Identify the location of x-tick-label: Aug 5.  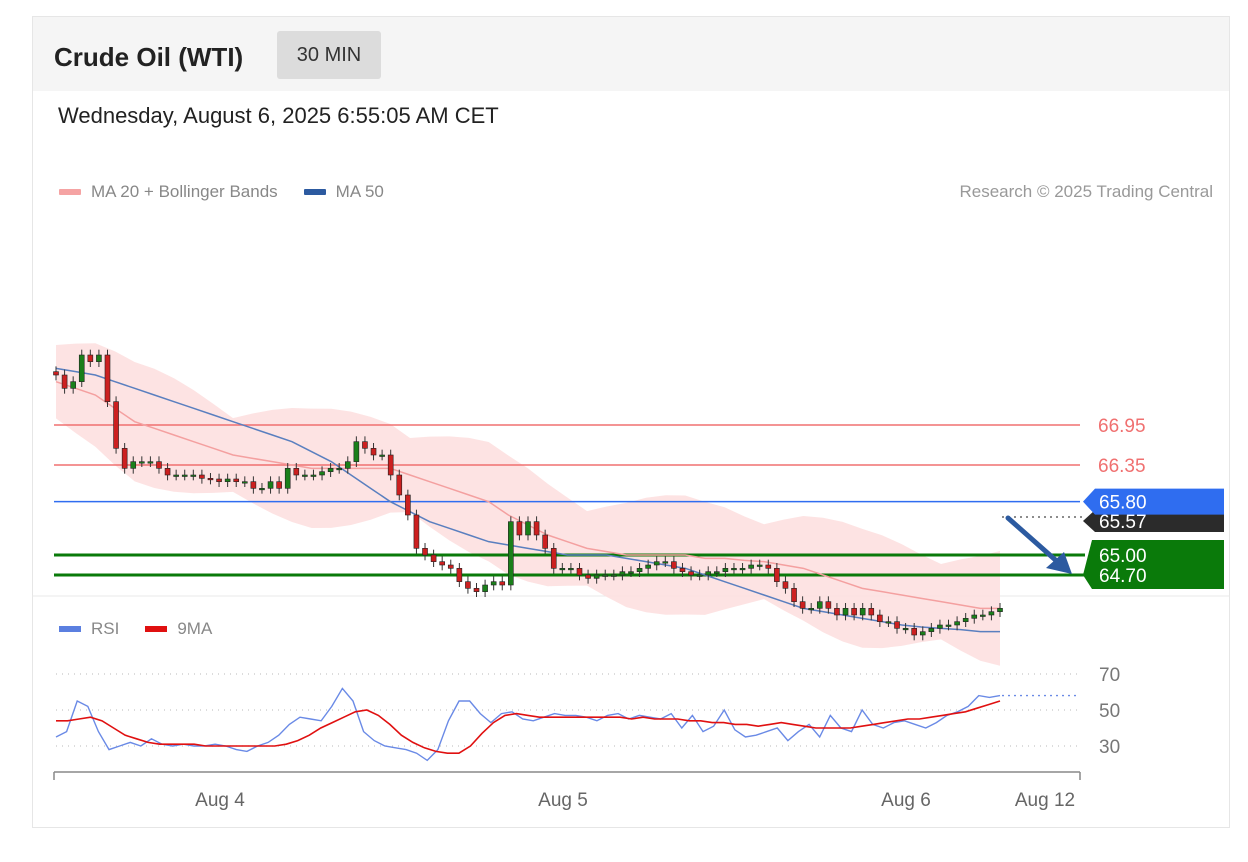
(563, 800).